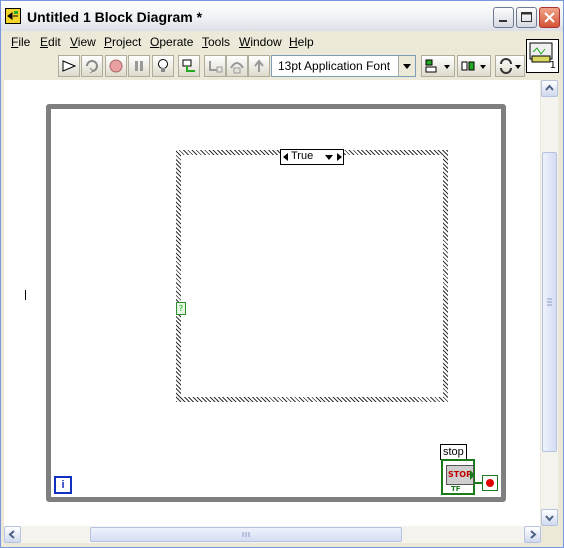  I want to click on text-cursor, so click(25, 295).